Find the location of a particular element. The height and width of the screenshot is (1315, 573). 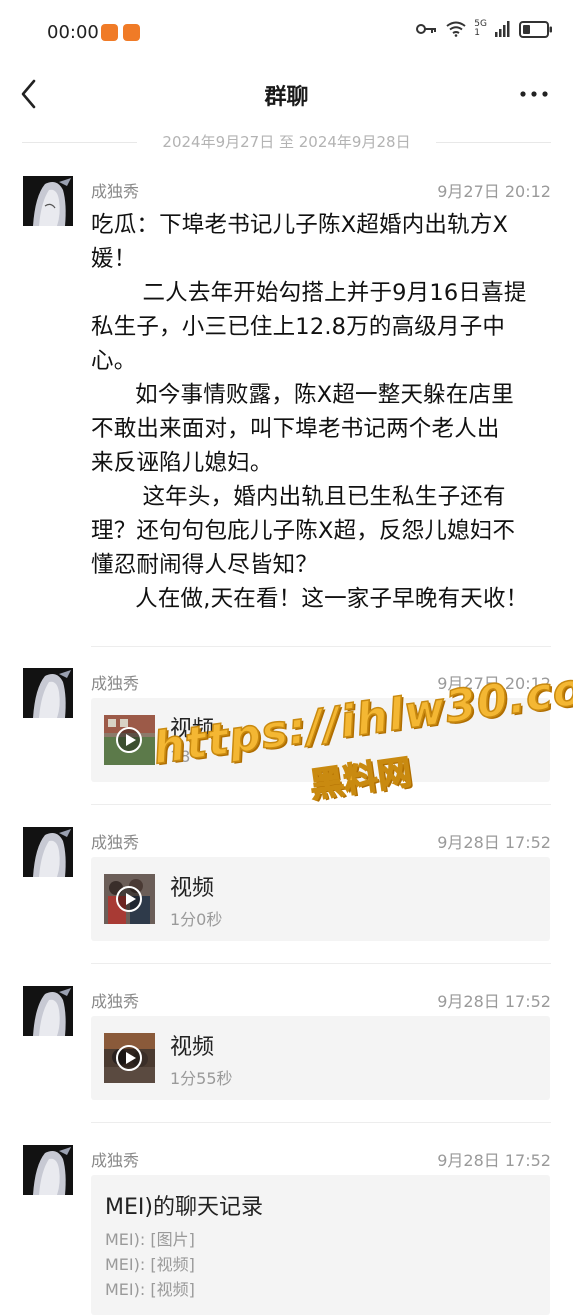

video-duration: 1分55秒 is located at coordinates (201, 1078).